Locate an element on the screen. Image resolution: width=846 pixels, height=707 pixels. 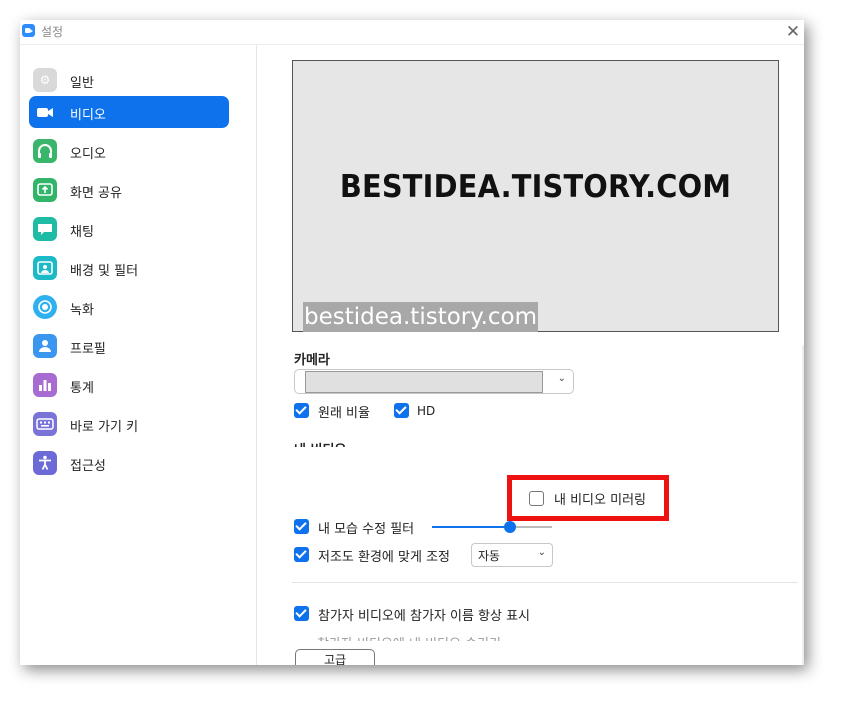
camera-select: ⌄ is located at coordinates (434, 381).